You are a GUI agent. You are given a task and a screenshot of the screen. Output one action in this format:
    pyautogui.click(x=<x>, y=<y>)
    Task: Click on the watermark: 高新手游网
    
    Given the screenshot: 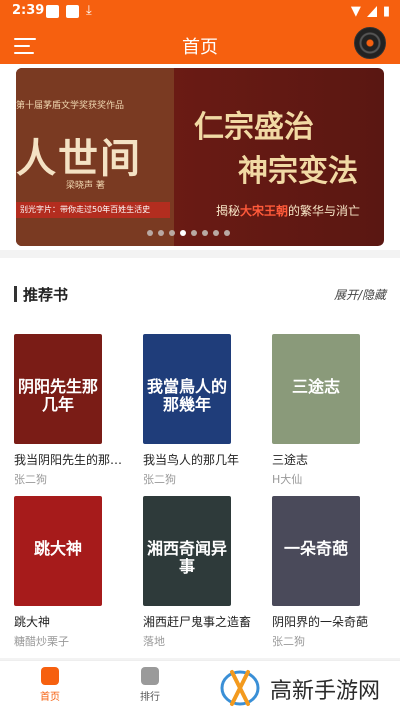 What is the action you would take?
    pyautogui.click(x=300, y=687)
    